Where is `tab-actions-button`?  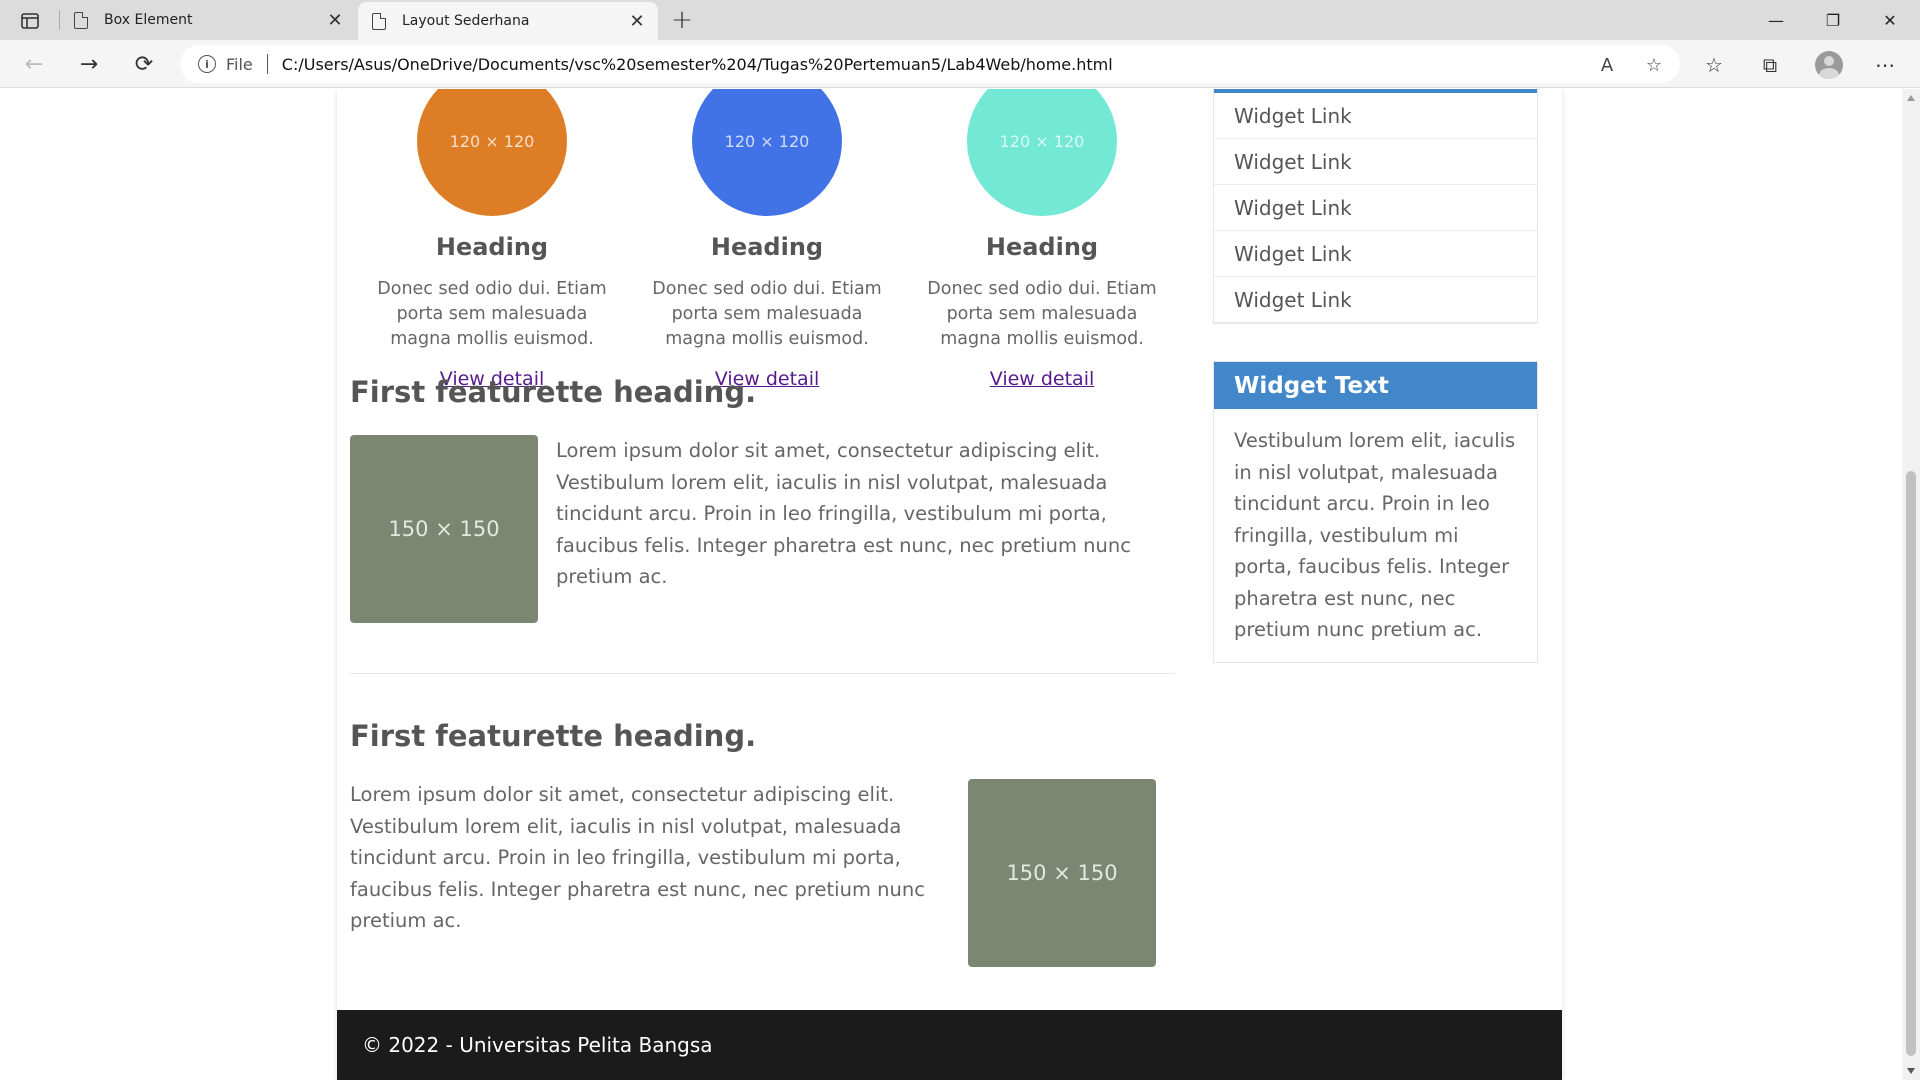
tab-actions-button is located at coordinates (30, 21).